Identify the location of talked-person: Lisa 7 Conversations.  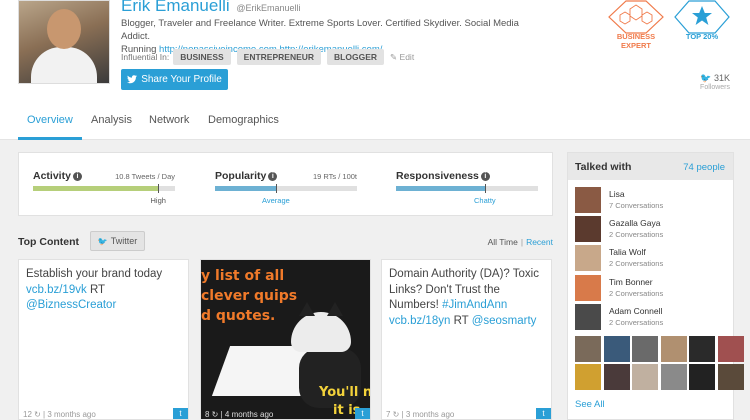
(650, 201).